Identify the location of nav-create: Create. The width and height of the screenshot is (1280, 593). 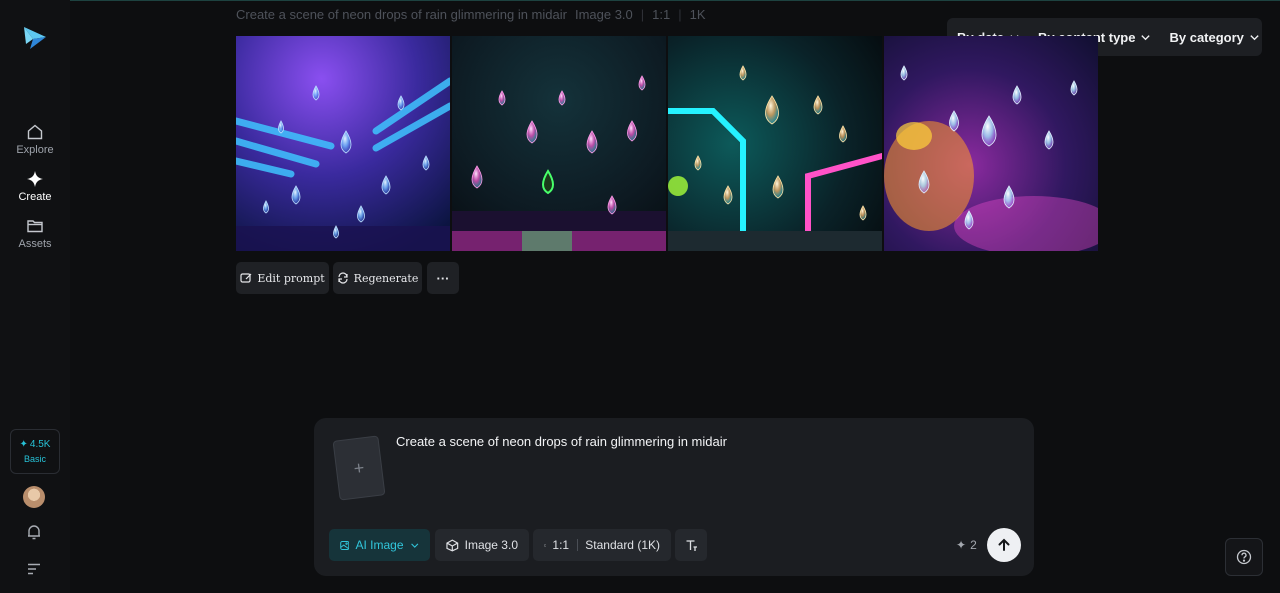
(35, 186).